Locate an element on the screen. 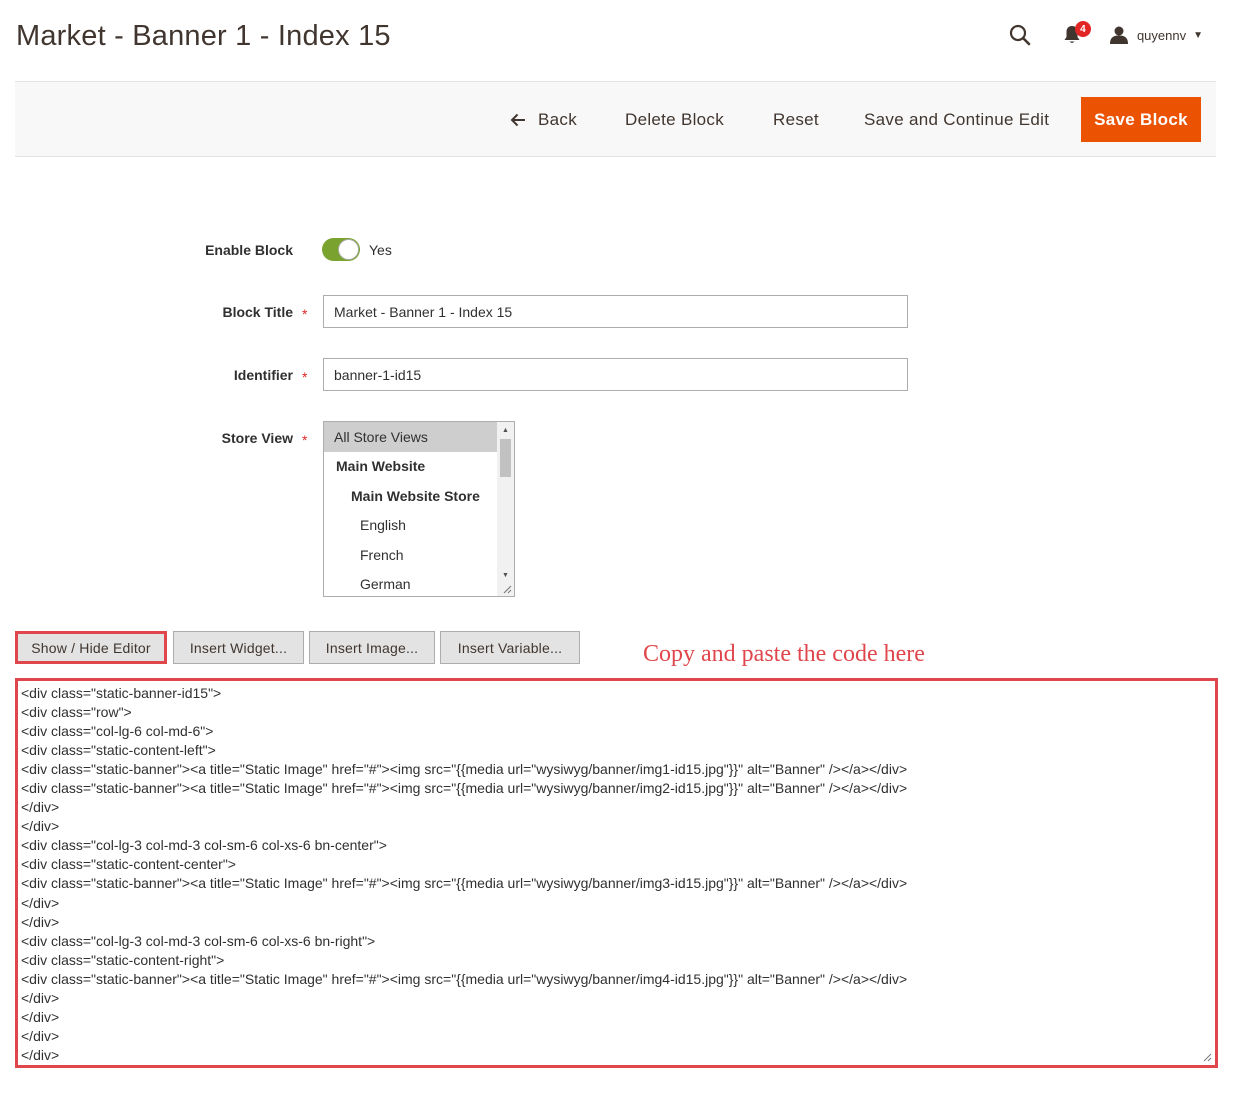 The height and width of the screenshot is (1097, 1233). scroll-down-icon: ▼ is located at coordinates (505, 575).